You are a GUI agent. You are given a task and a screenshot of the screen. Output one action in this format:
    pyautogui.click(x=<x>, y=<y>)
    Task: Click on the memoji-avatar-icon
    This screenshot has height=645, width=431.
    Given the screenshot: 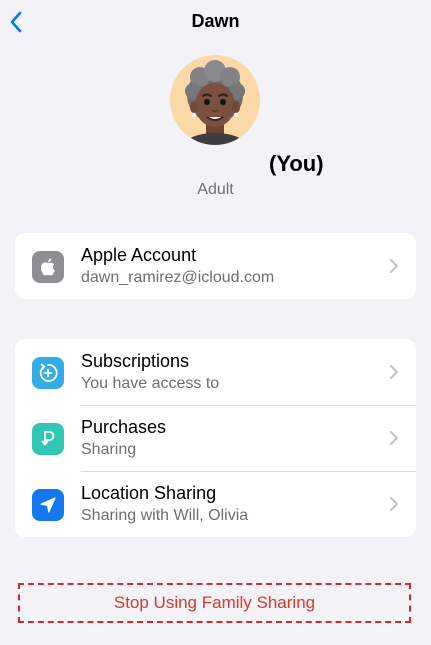 What is the action you would take?
    pyautogui.click(x=215, y=102)
    